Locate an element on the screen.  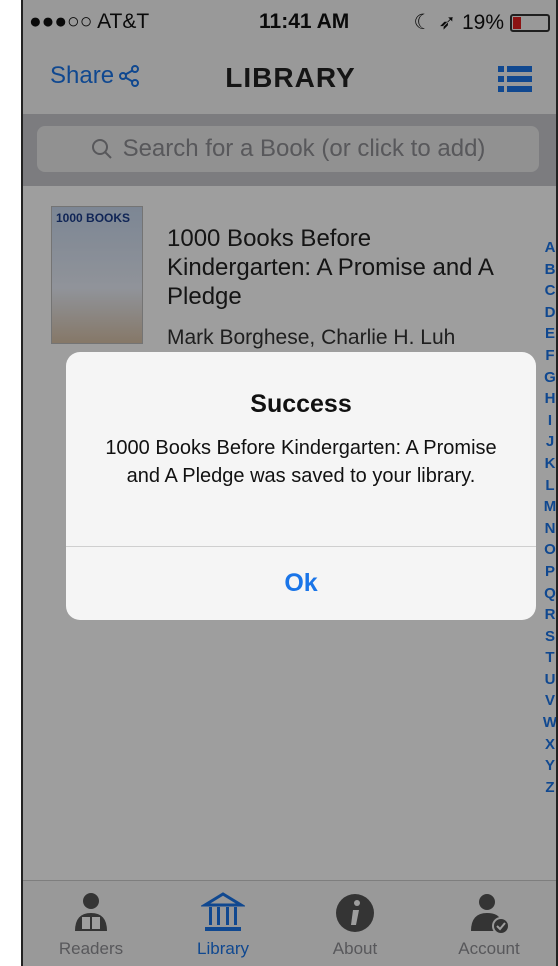
alert-title: Success is located at coordinates (301, 404).